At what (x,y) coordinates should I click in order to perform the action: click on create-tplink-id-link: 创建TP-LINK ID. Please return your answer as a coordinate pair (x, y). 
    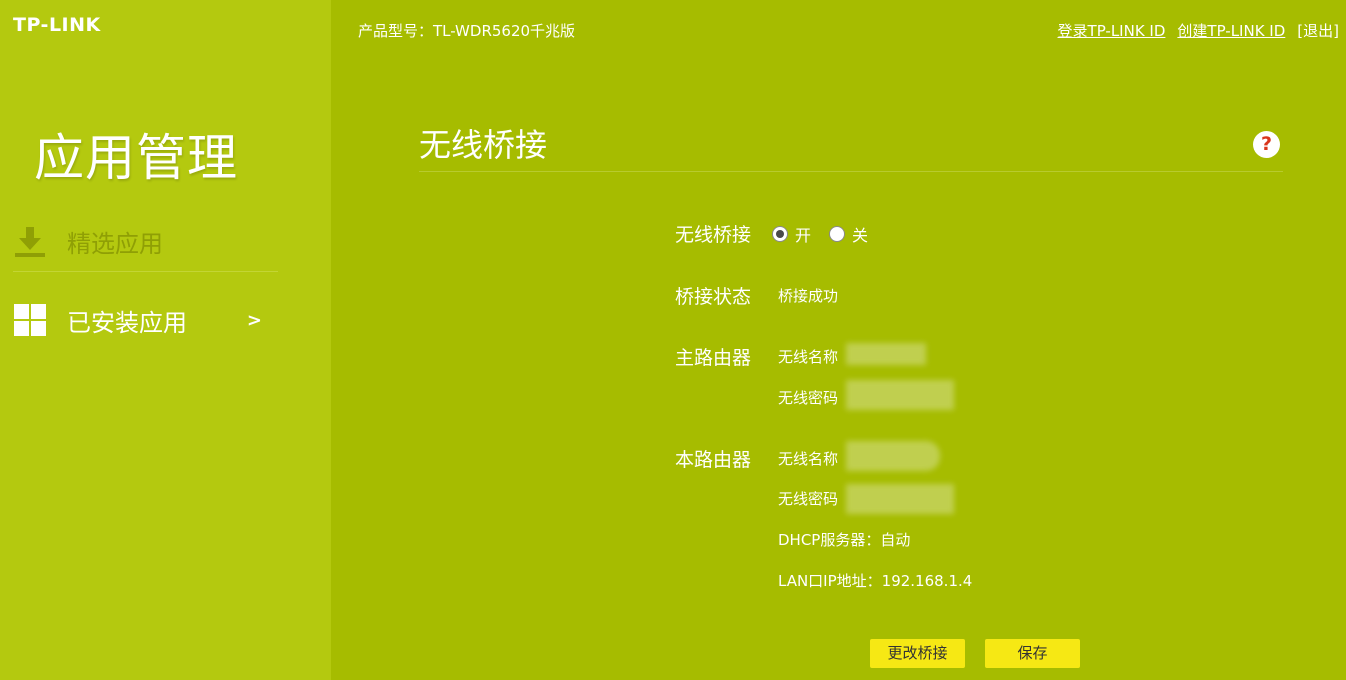
    Looking at the image, I should click on (1231, 30).